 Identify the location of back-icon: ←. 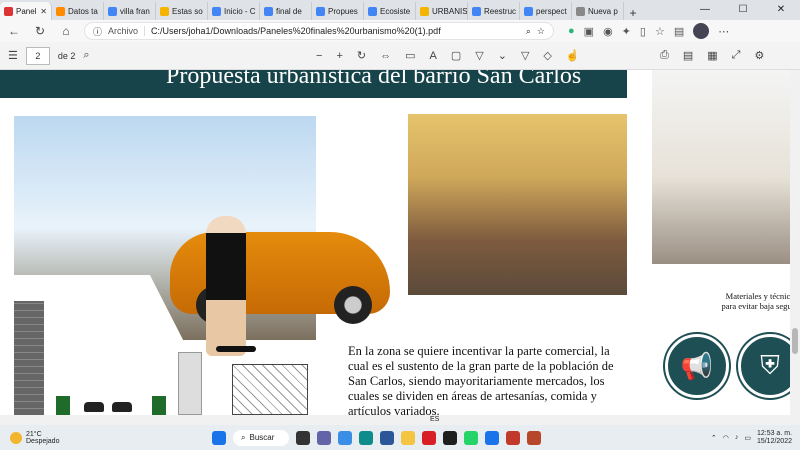
(14, 31).